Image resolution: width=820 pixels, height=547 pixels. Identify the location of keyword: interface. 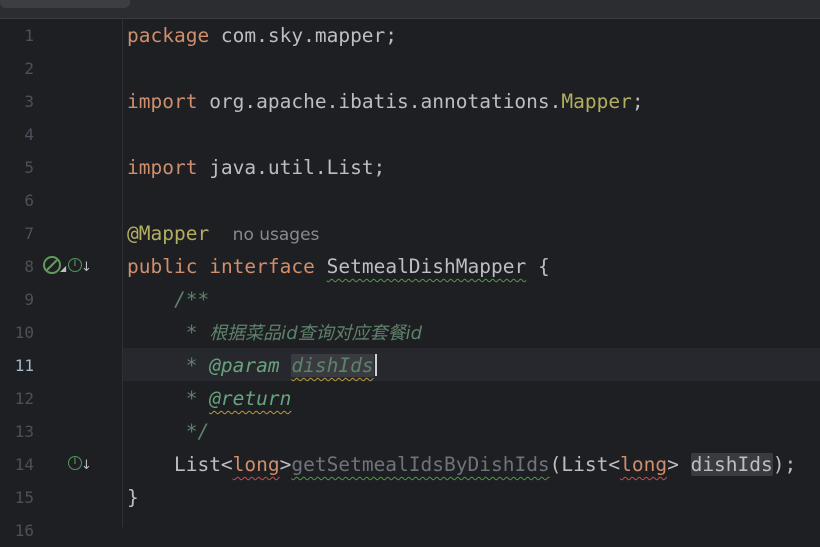
(262, 266).